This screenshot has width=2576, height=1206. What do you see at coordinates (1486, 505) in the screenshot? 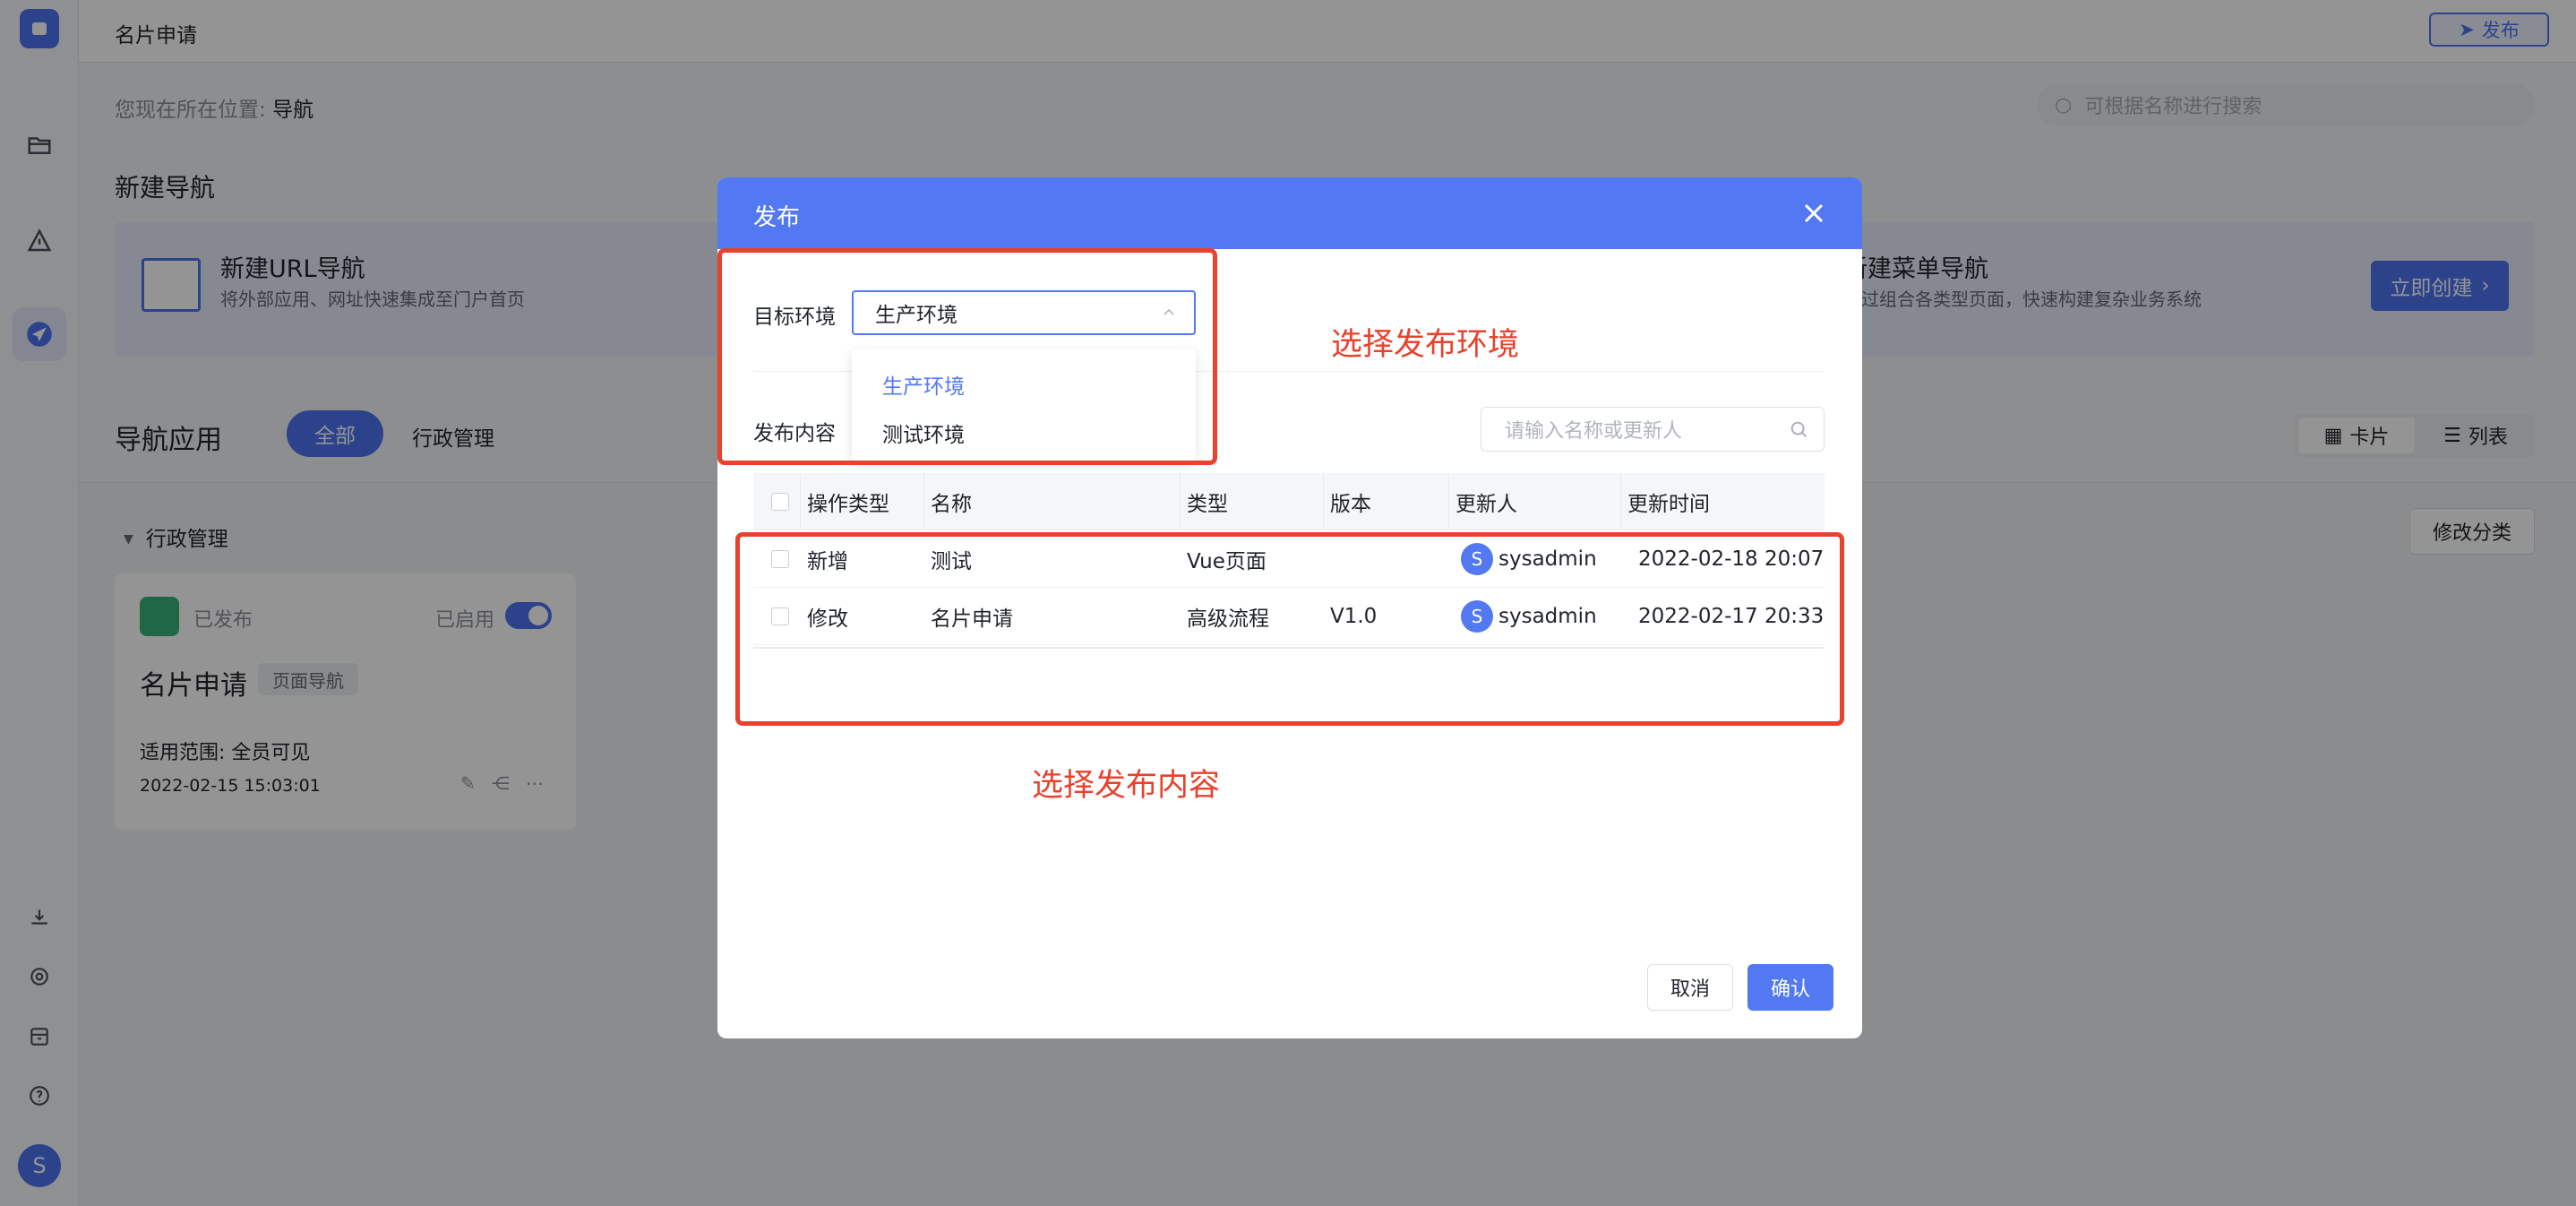
I see `col-user: 更新人` at bounding box center [1486, 505].